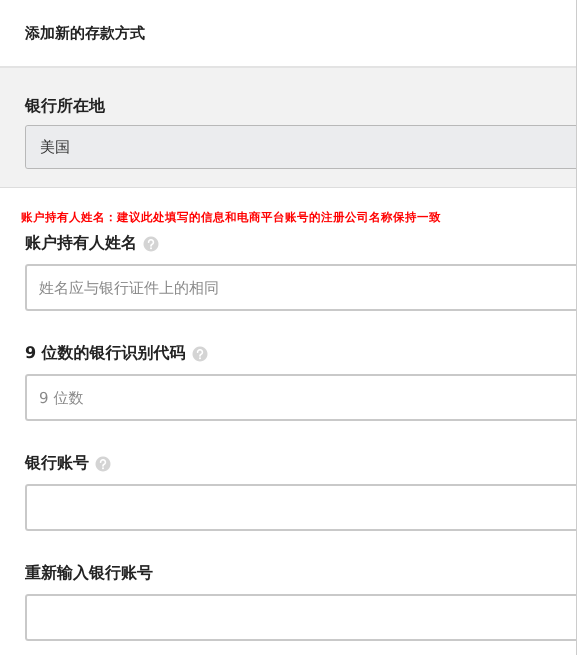  Describe the element at coordinates (231, 217) in the screenshot. I see `notice-text: 账户持有人姓名：建议此处填写的信息和电商平台账号的注册公司名称保持一致` at that location.